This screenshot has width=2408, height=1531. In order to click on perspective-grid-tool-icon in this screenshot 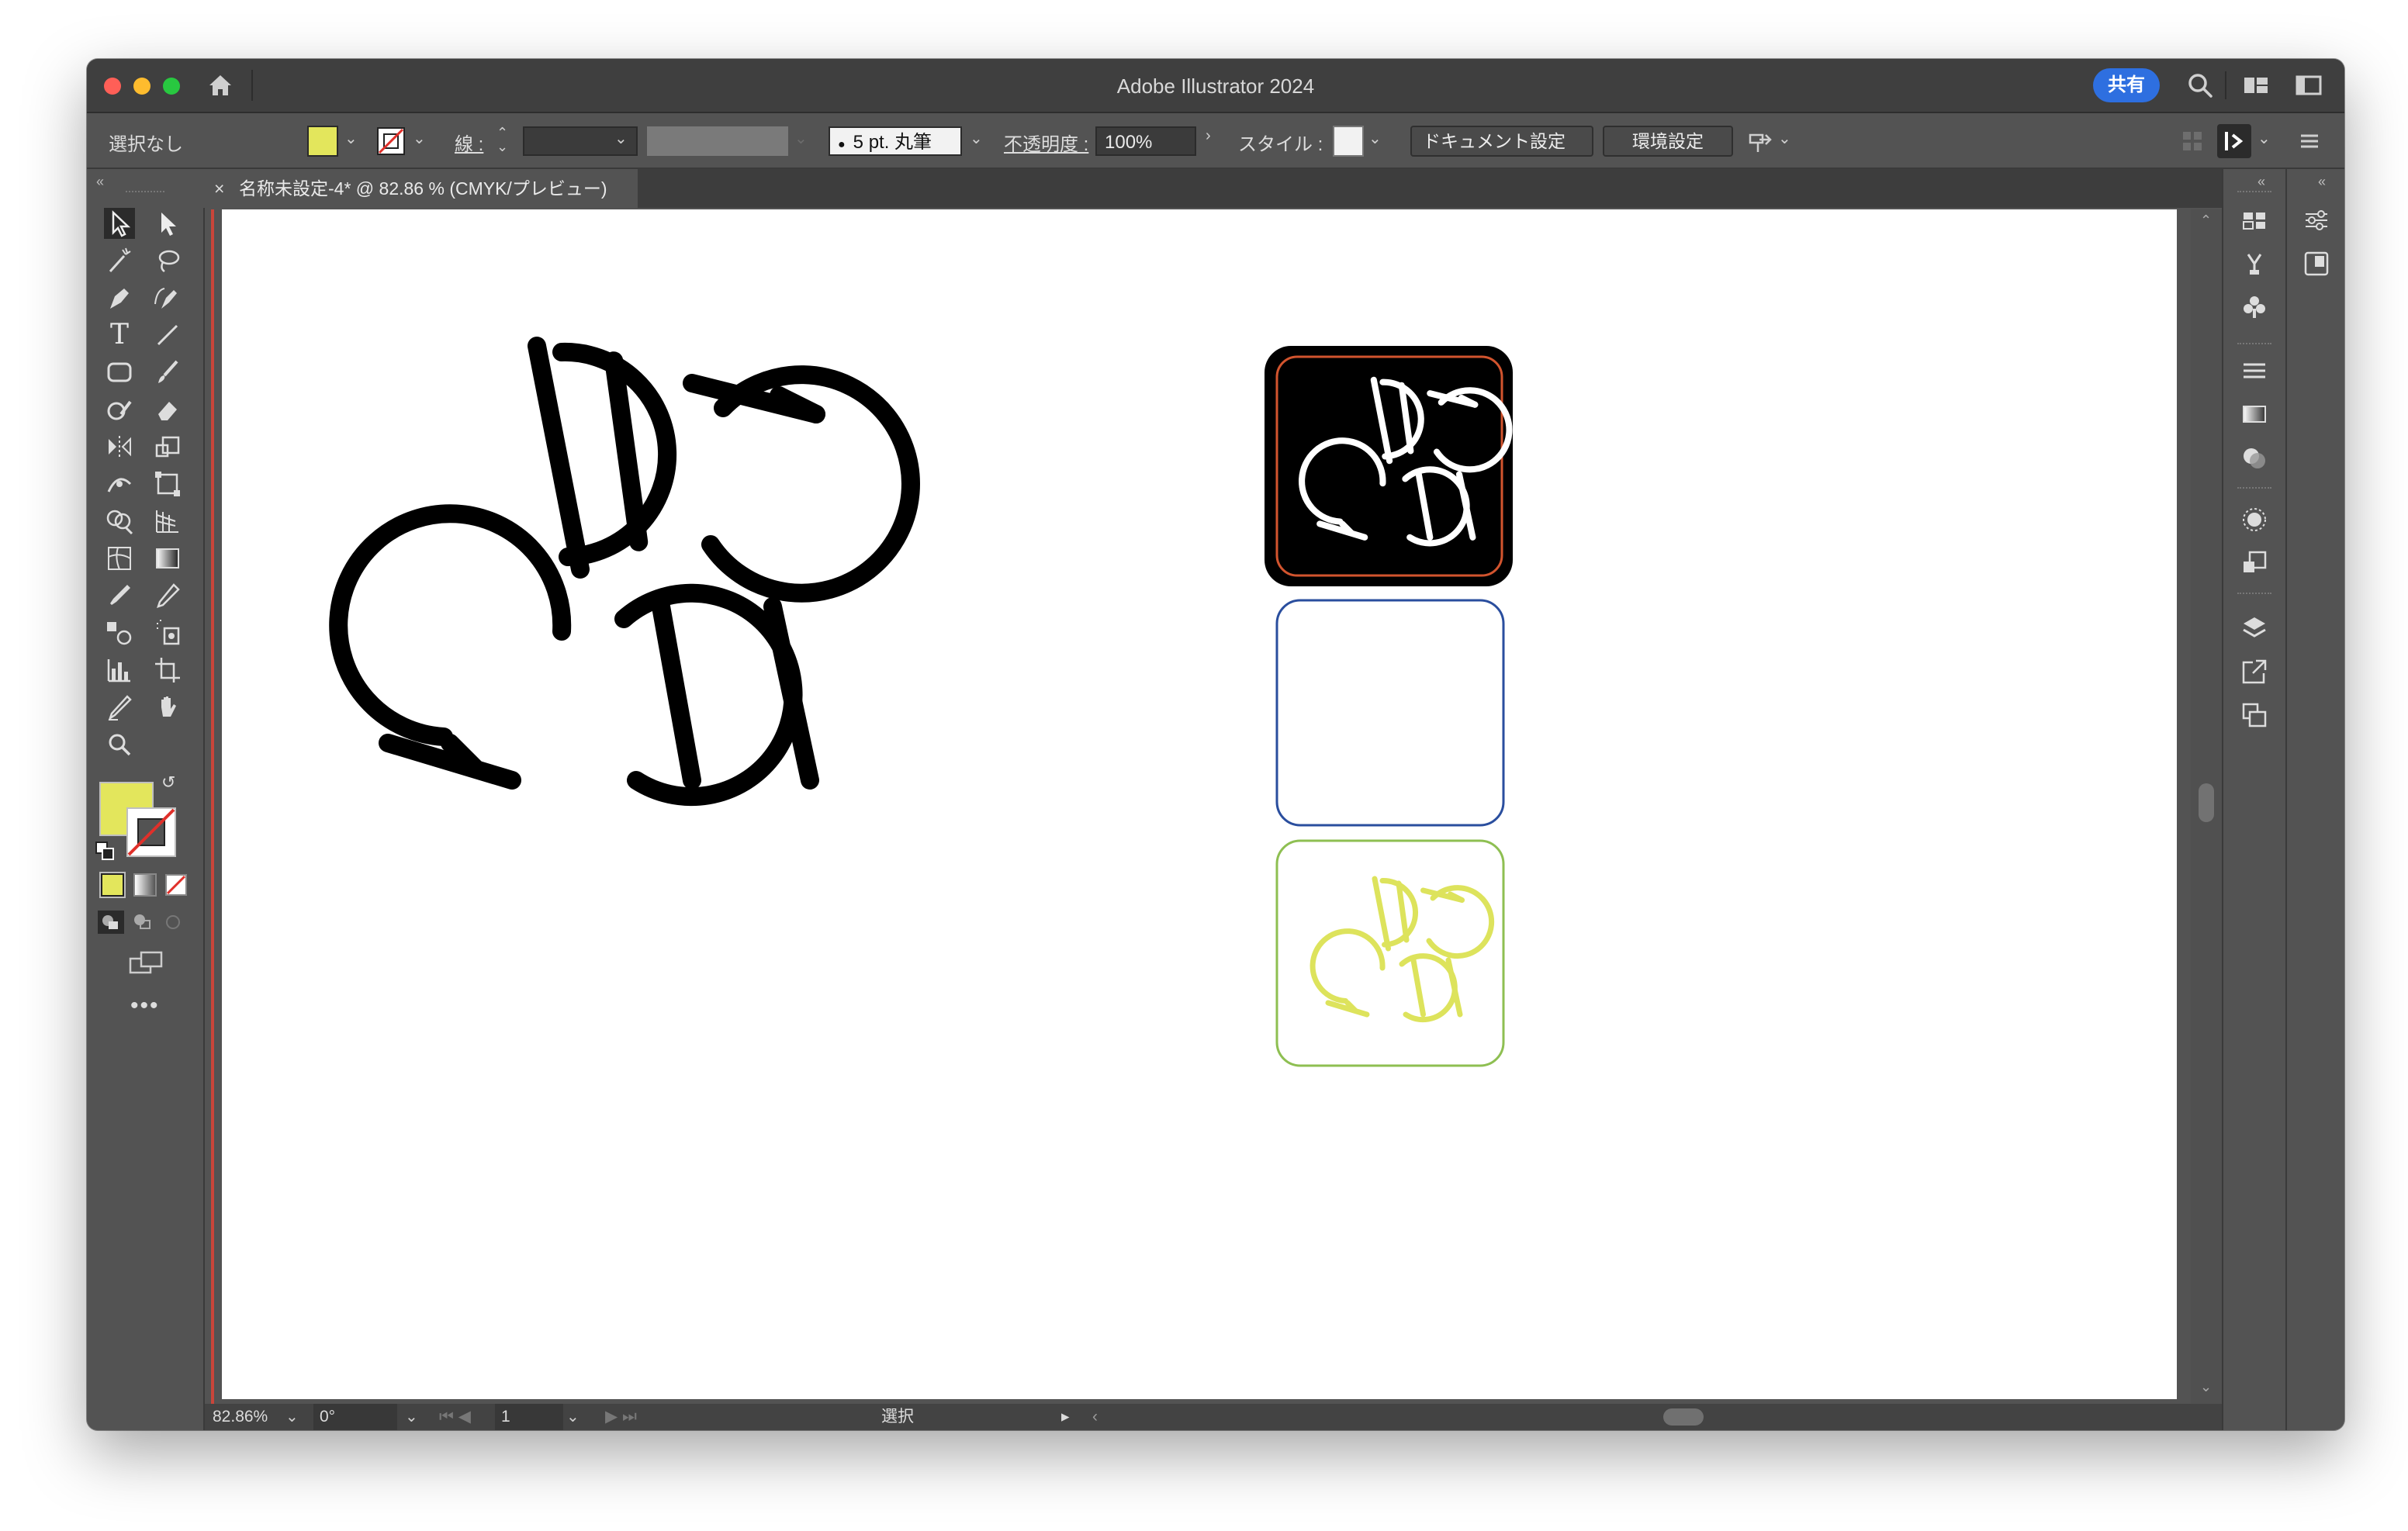, I will do `click(167, 521)`.